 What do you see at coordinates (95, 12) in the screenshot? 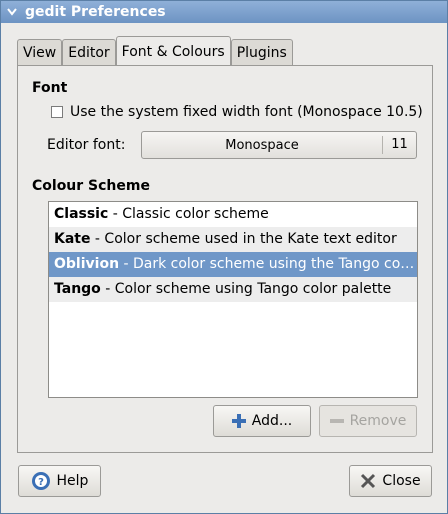
I see `window-title: gedit Preferences` at bounding box center [95, 12].